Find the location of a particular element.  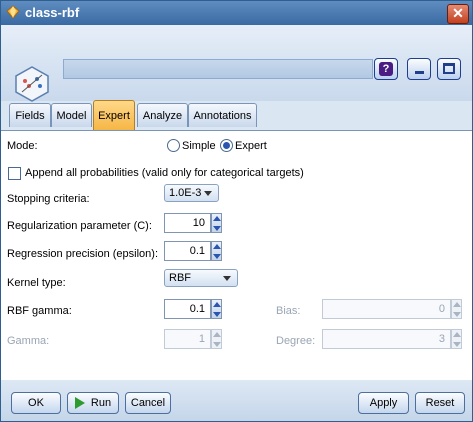

minimize-icon is located at coordinates (419, 72).